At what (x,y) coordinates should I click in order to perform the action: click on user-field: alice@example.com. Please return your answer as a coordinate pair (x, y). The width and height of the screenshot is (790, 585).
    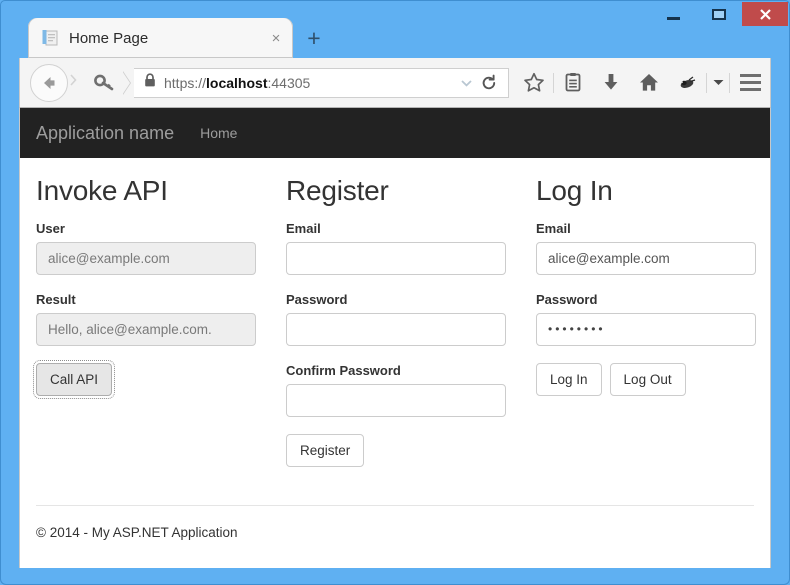
    Looking at the image, I should click on (146, 258).